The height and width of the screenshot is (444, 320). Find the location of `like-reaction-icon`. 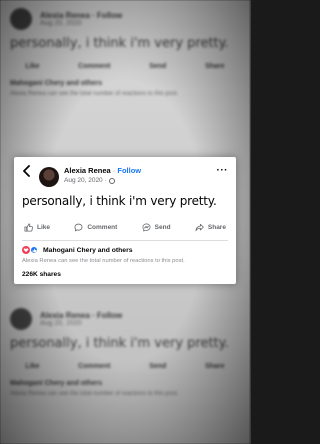

like-reaction-icon is located at coordinates (34, 250).